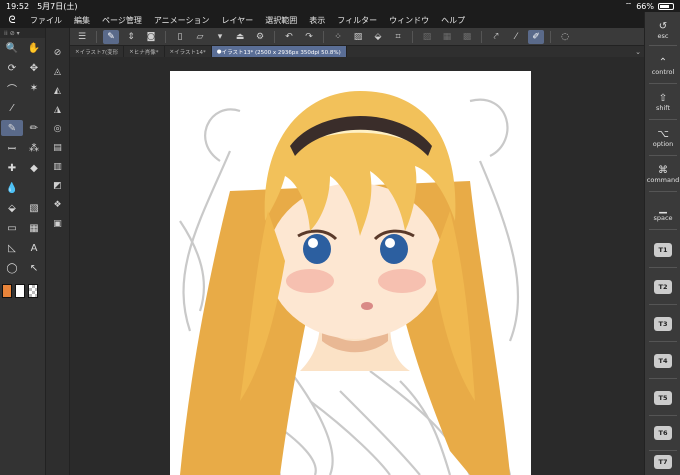 This screenshot has width=680, height=475. Describe the element at coordinates (467, 37) in the screenshot. I see `select-crop-icon: ▩` at that location.